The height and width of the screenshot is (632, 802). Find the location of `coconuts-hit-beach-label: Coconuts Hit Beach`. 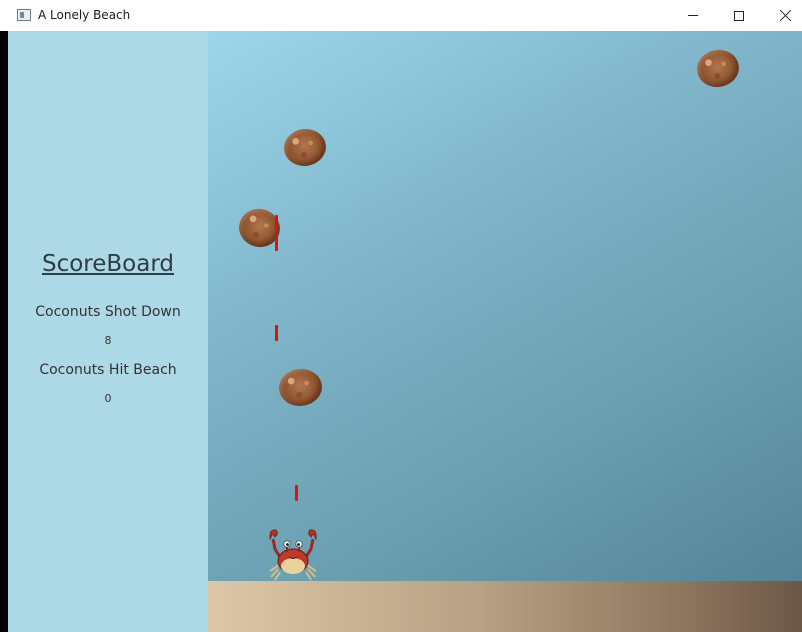

coconuts-hit-beach-label: Coconuts Hit Beach is located at coordinates (108, 370).